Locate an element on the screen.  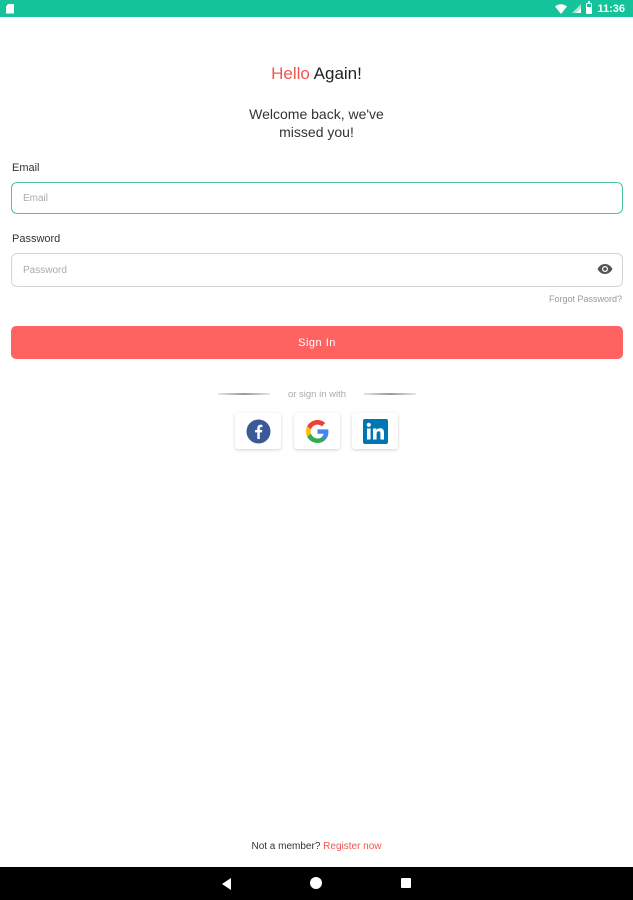
divider-line-left is located at coordinates (244, 394).